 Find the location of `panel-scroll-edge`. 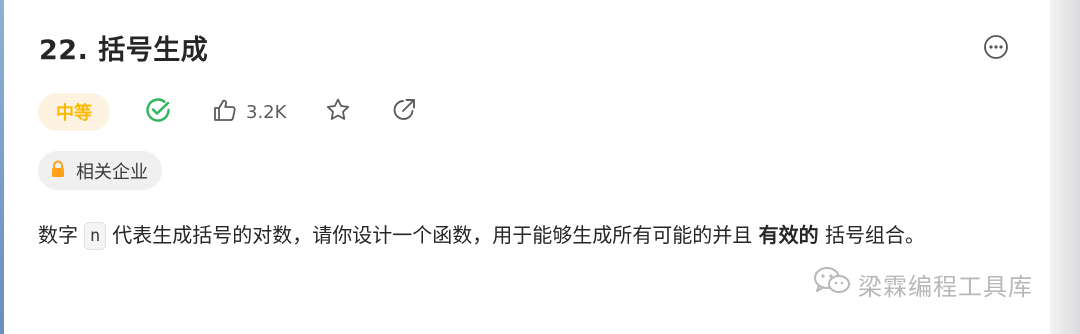

panel-scroll-edge is located at coordinates (1065, 167).